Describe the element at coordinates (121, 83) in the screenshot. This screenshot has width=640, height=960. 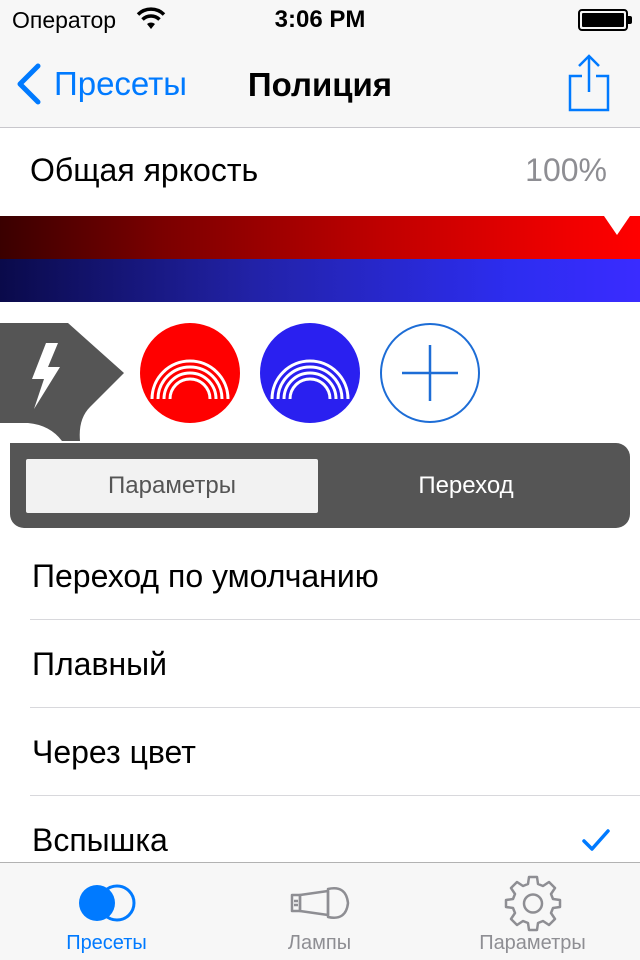
I see `back-button-label: Пресеты` at that location.